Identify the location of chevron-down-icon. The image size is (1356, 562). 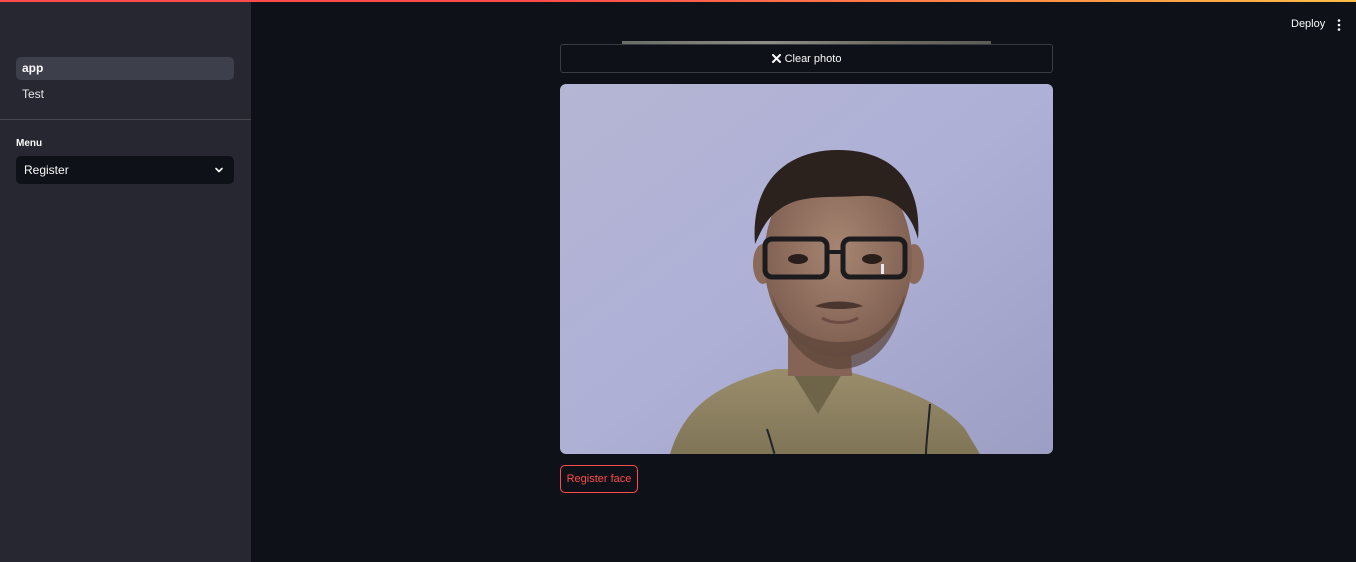
(219, 170).